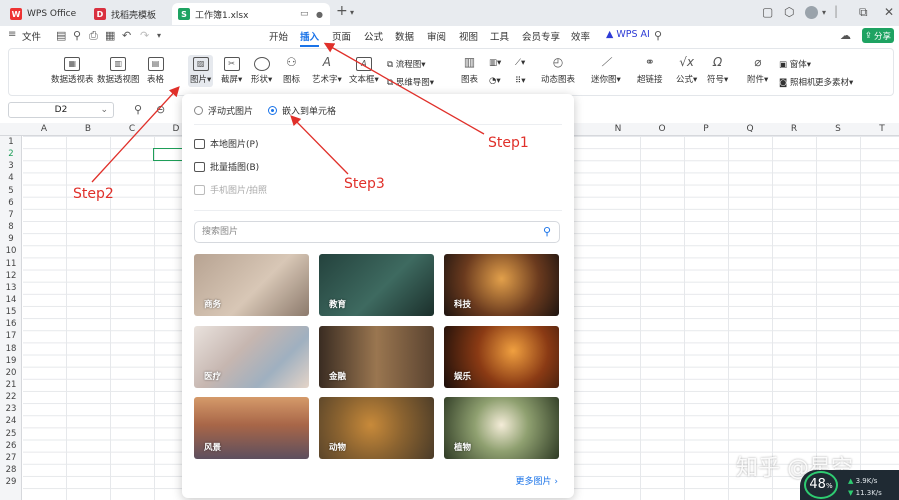  Describe the element at coordinates (11, 470) in the screenshot. I see `row-number: 28` at that location.